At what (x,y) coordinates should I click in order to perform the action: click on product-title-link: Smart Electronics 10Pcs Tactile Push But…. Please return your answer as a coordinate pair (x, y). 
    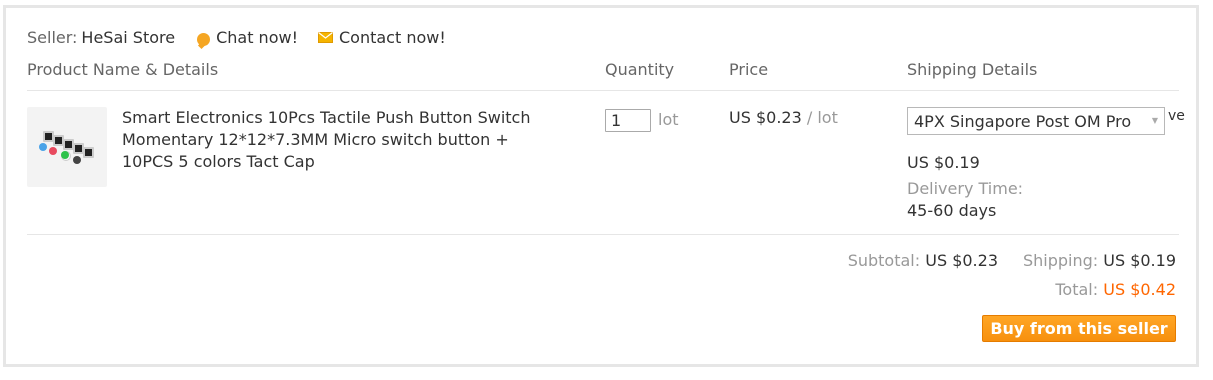
    Looking at the image, I should click on (332, 140).